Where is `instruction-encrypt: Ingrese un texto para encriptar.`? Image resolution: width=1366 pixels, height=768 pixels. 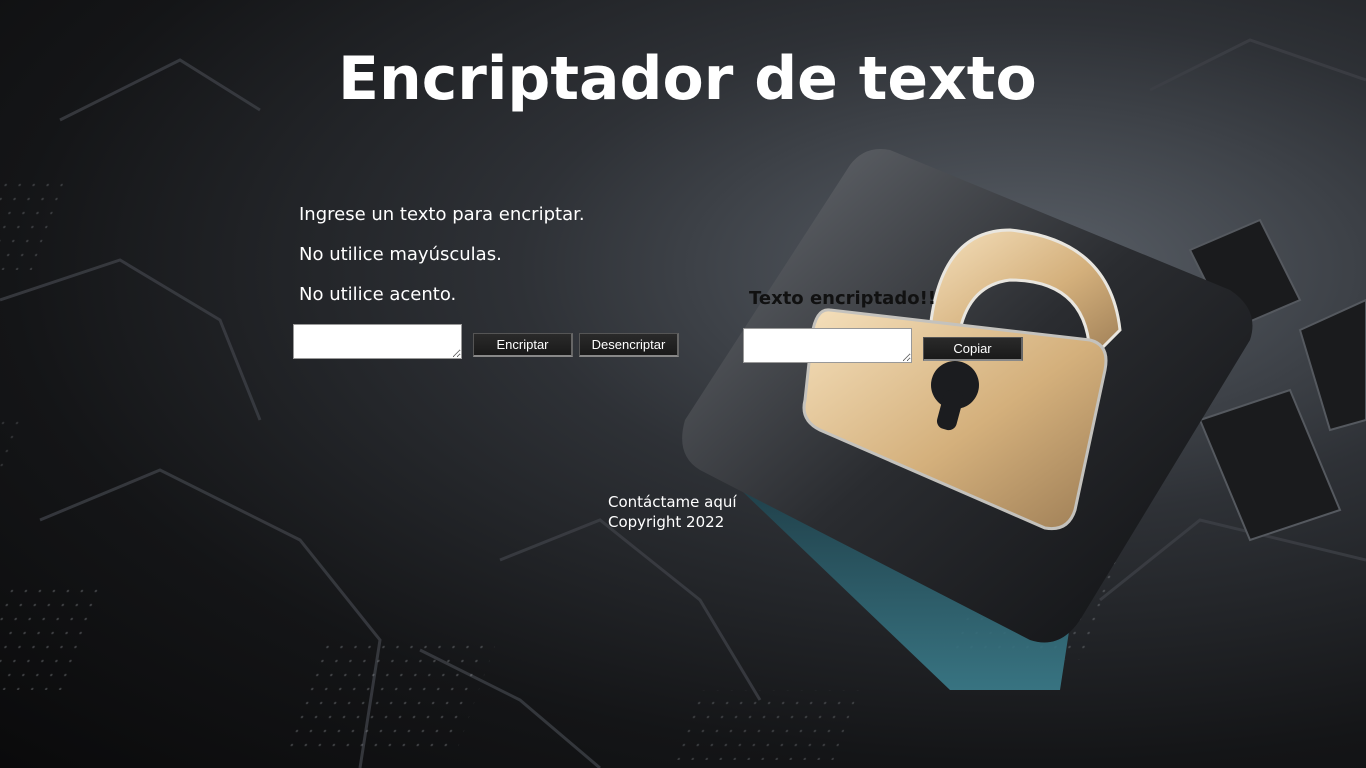
instruction-encrypt: Ingrese un texto para encriptar. is located at coordinates (442, 214).